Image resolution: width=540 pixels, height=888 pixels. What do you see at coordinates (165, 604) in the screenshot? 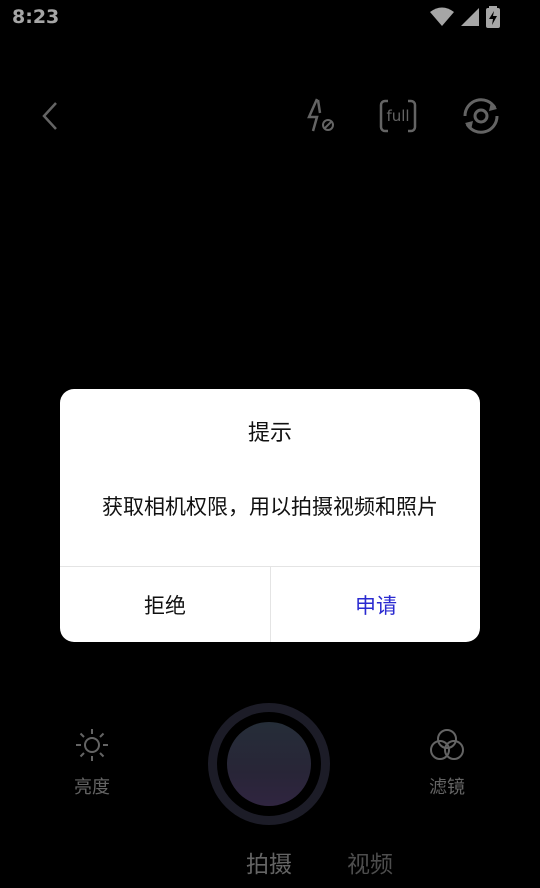
I see `deny-button: 拒绝` at bounding box center [165, 604].